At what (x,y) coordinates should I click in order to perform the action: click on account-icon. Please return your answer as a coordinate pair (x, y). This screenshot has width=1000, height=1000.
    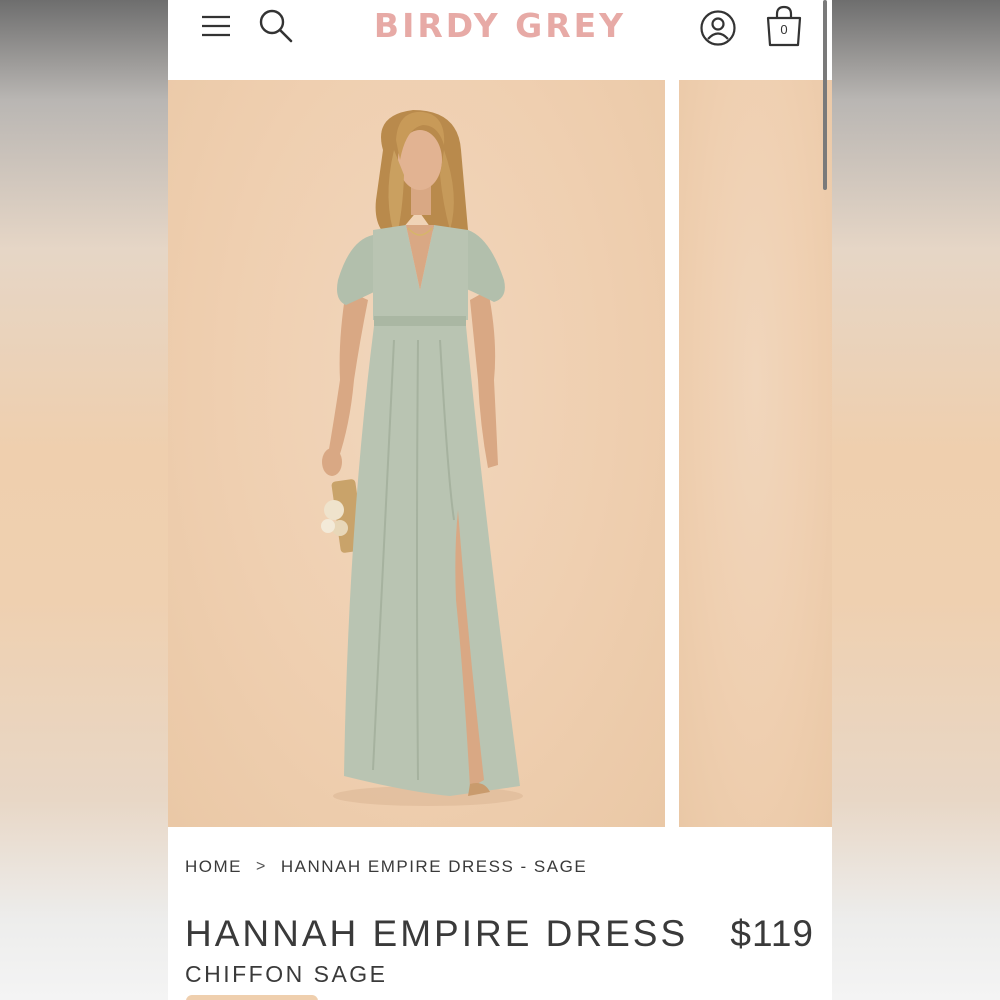
    Looking at the image, I should click on (718, 28).